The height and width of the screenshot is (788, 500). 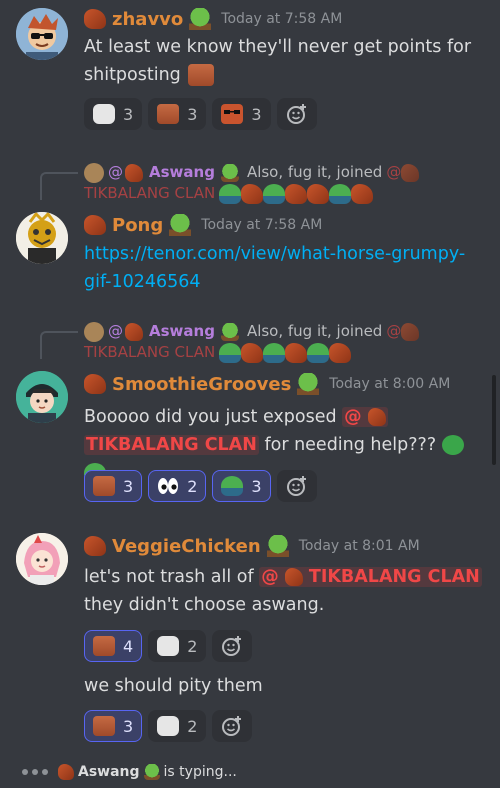 I want to click on reaction-orange-face: 4, so click(x=113, y=646).